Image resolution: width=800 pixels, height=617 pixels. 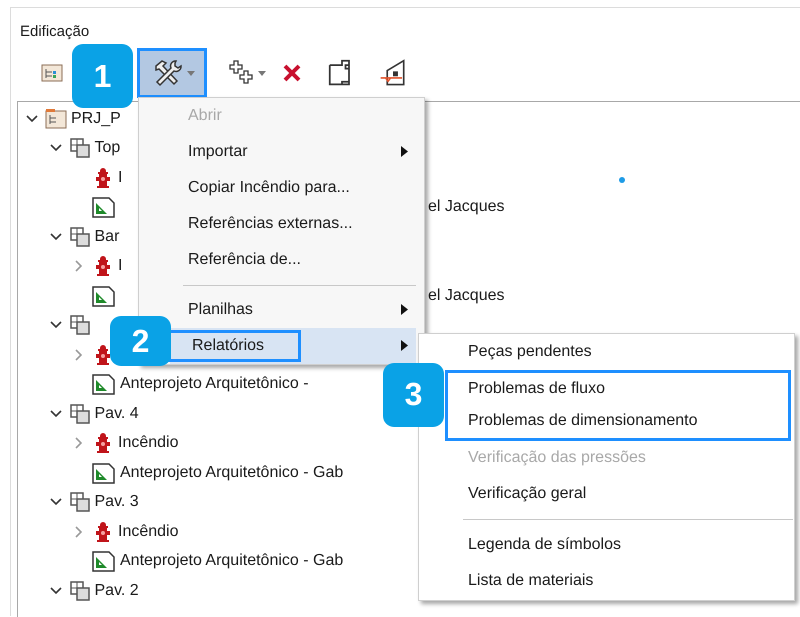 What do you see at coordinates (56, 119) in the screenshot?
I see `project-icon` at bounding box center [56, 119].